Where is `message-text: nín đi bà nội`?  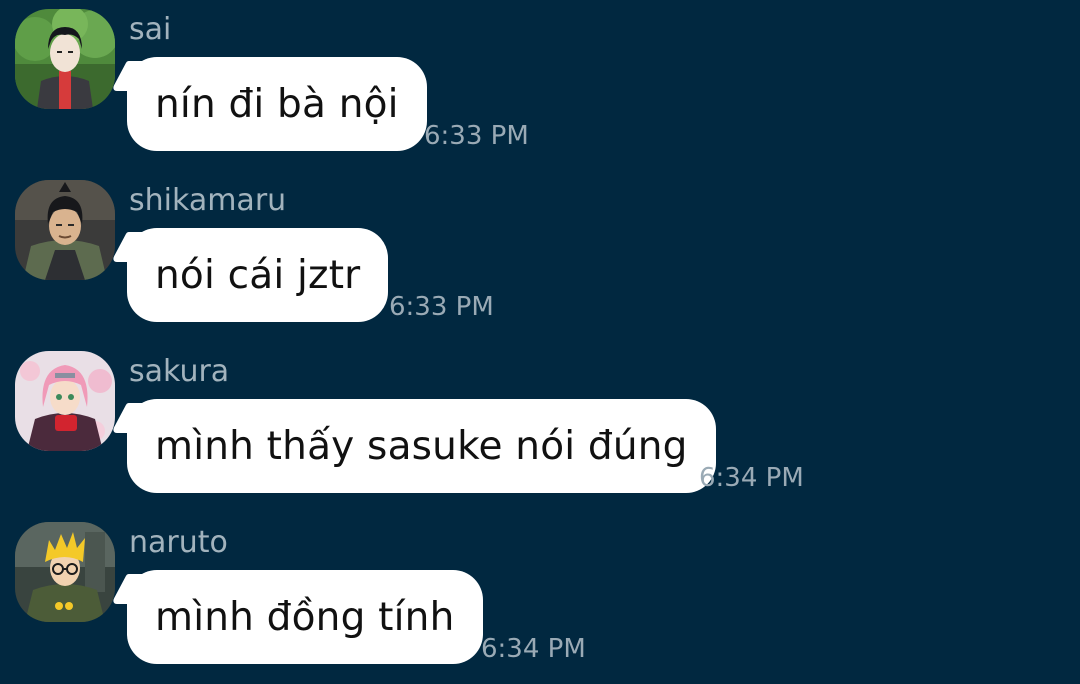
message-text: nín đi bà nội is located at coordinates (277, 104).